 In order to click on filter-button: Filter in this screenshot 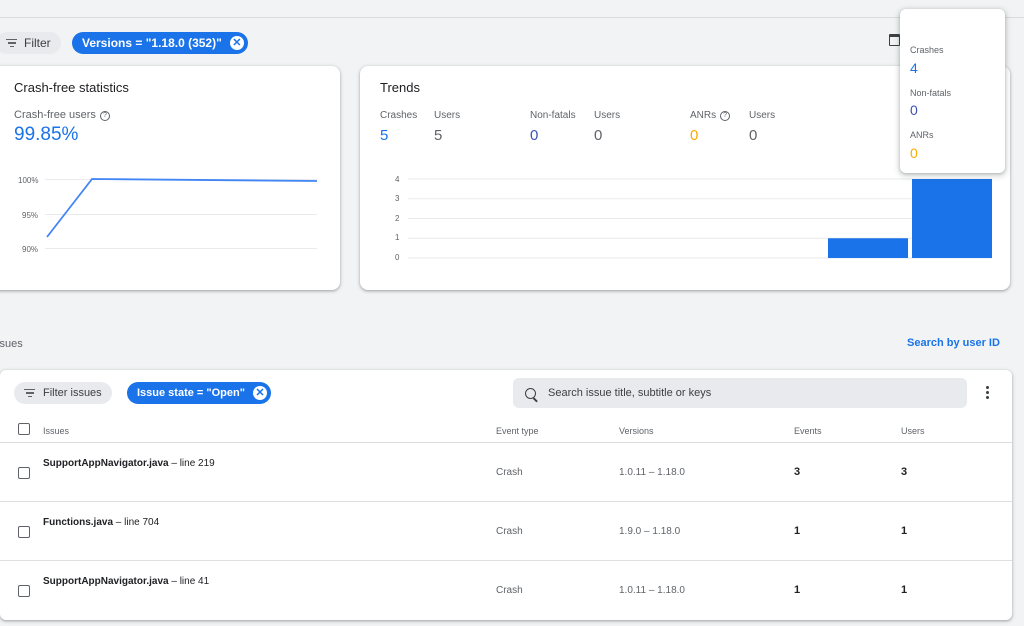, I will do `click(30, 43)`.